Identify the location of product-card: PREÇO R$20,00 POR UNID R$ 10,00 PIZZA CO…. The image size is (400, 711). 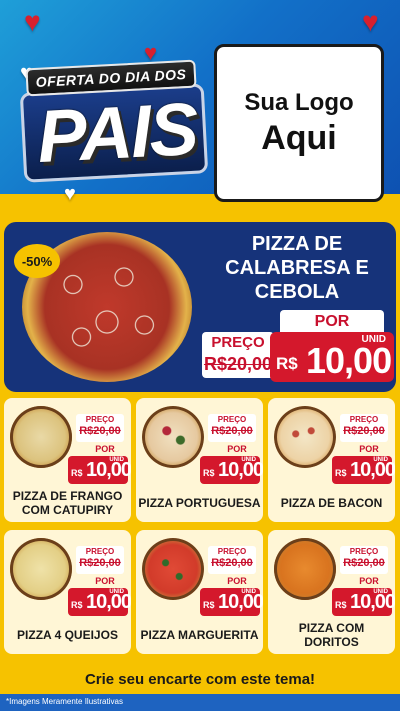
(331, 592).